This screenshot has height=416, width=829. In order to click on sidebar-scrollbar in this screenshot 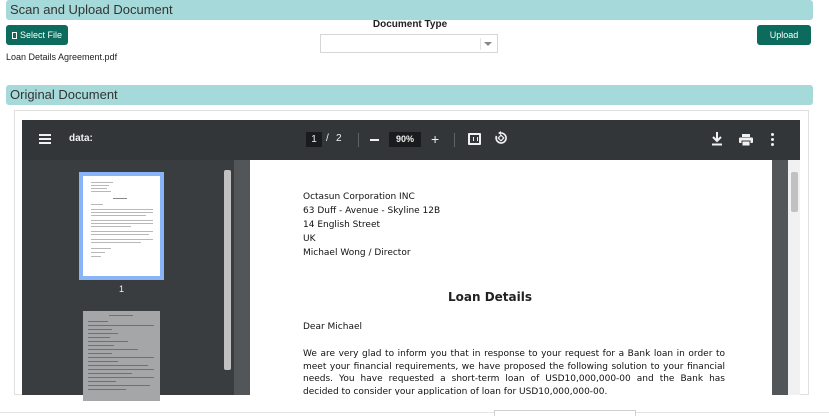, I will do `click(228, 277)`.